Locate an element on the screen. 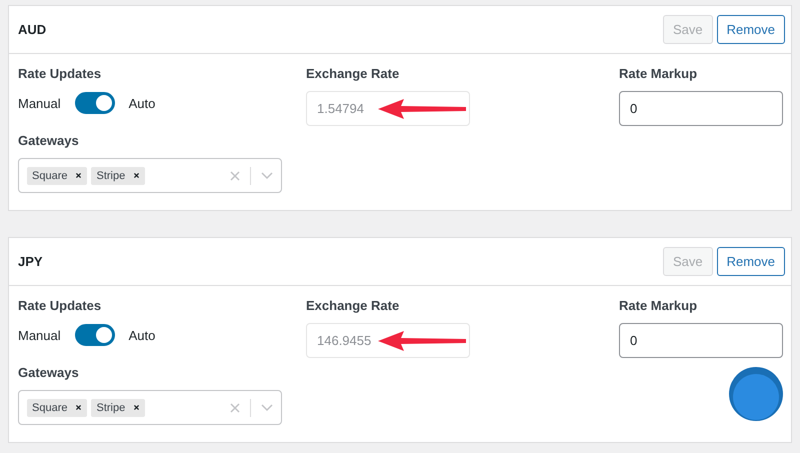 The width and height of the screenshot is (800, 453). currency-code: JPY is located at coordinates (30, 261).